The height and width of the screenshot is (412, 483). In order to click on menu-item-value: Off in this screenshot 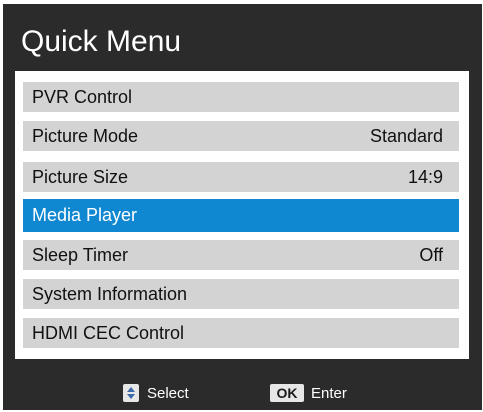, I will do `click(431, 255)`.